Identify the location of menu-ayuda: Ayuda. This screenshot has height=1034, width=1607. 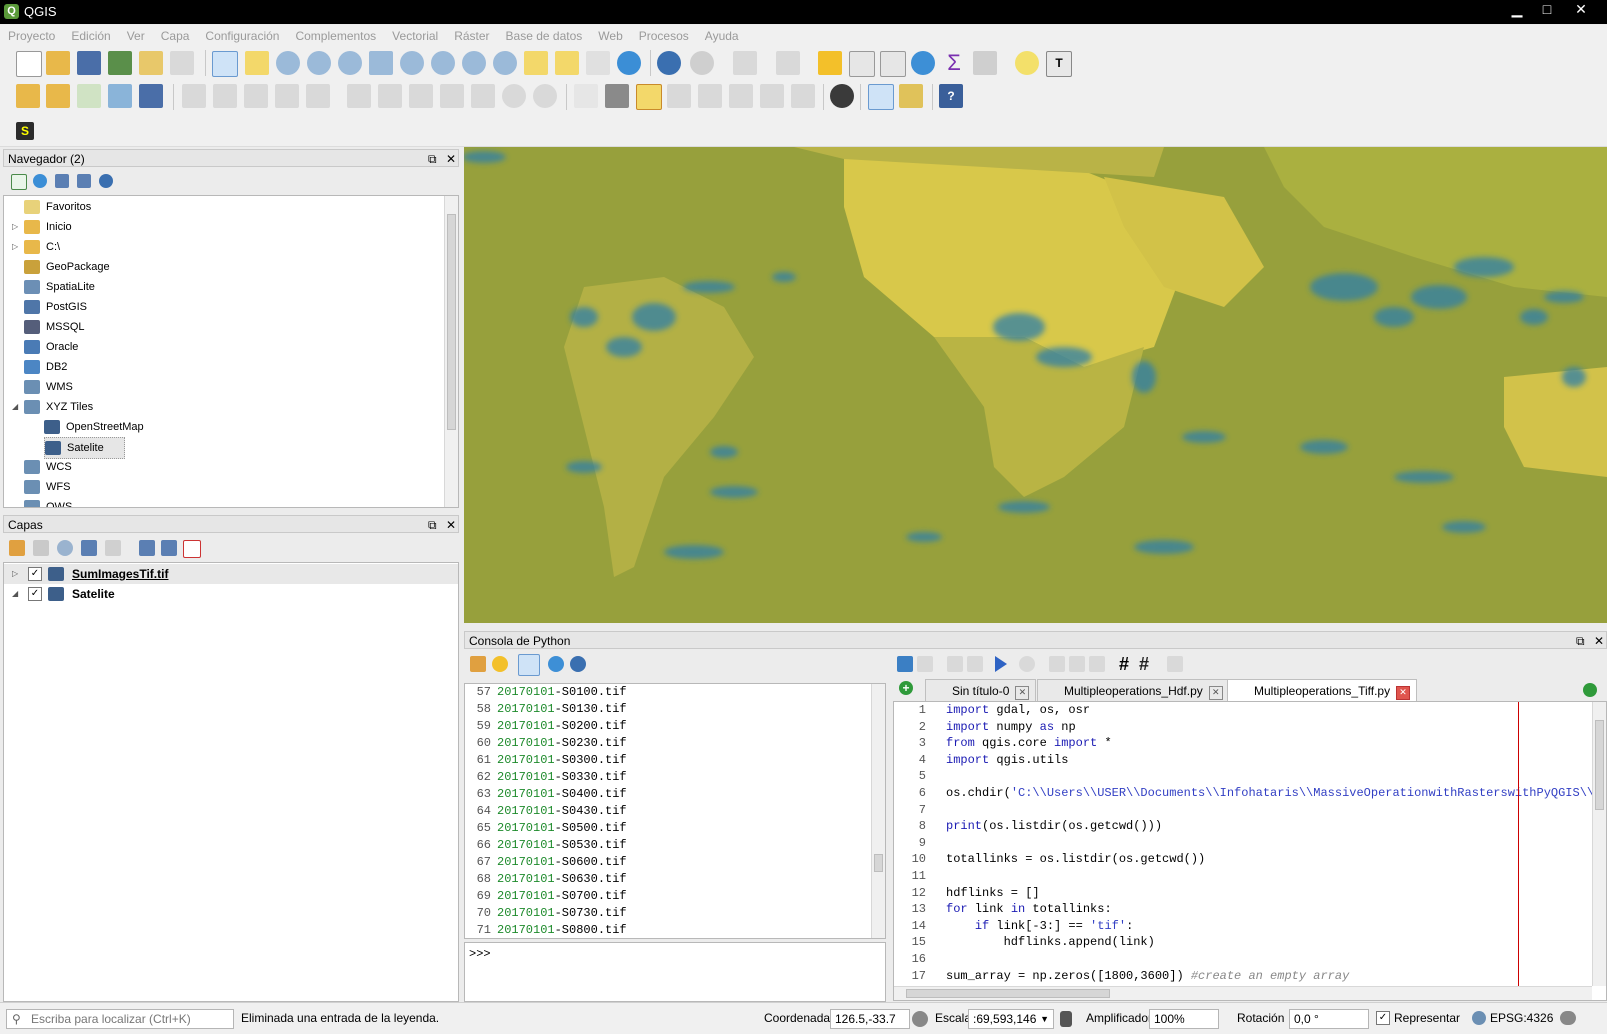
(722, 36).